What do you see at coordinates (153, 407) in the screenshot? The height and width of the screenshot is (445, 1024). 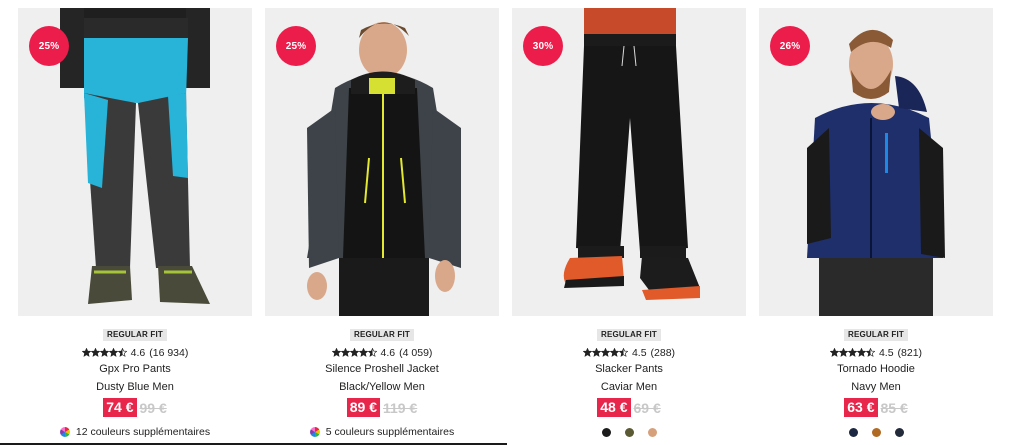 I see `original-price: 99 €` at bounding box center [153, 407].